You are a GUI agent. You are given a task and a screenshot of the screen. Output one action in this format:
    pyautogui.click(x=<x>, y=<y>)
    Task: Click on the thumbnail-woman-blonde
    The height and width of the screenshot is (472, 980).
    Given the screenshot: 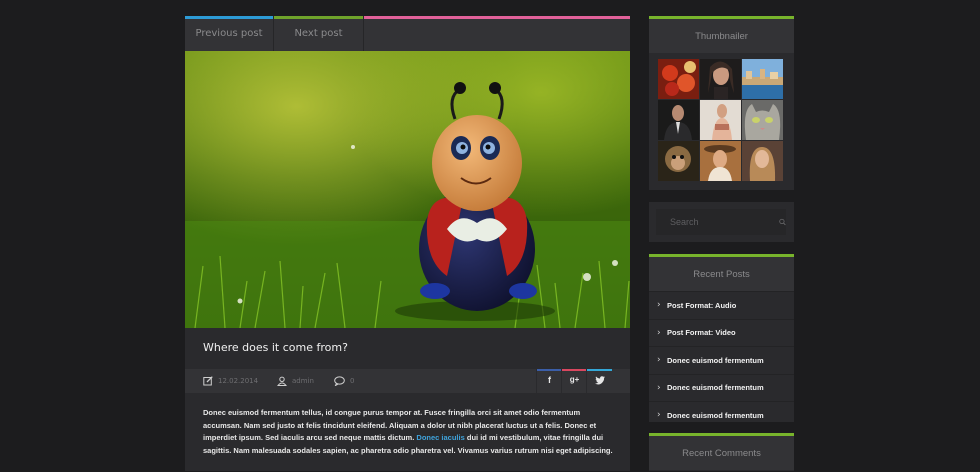 What is the action you would take?
    pyautogui.click(x=762, y=161)
    